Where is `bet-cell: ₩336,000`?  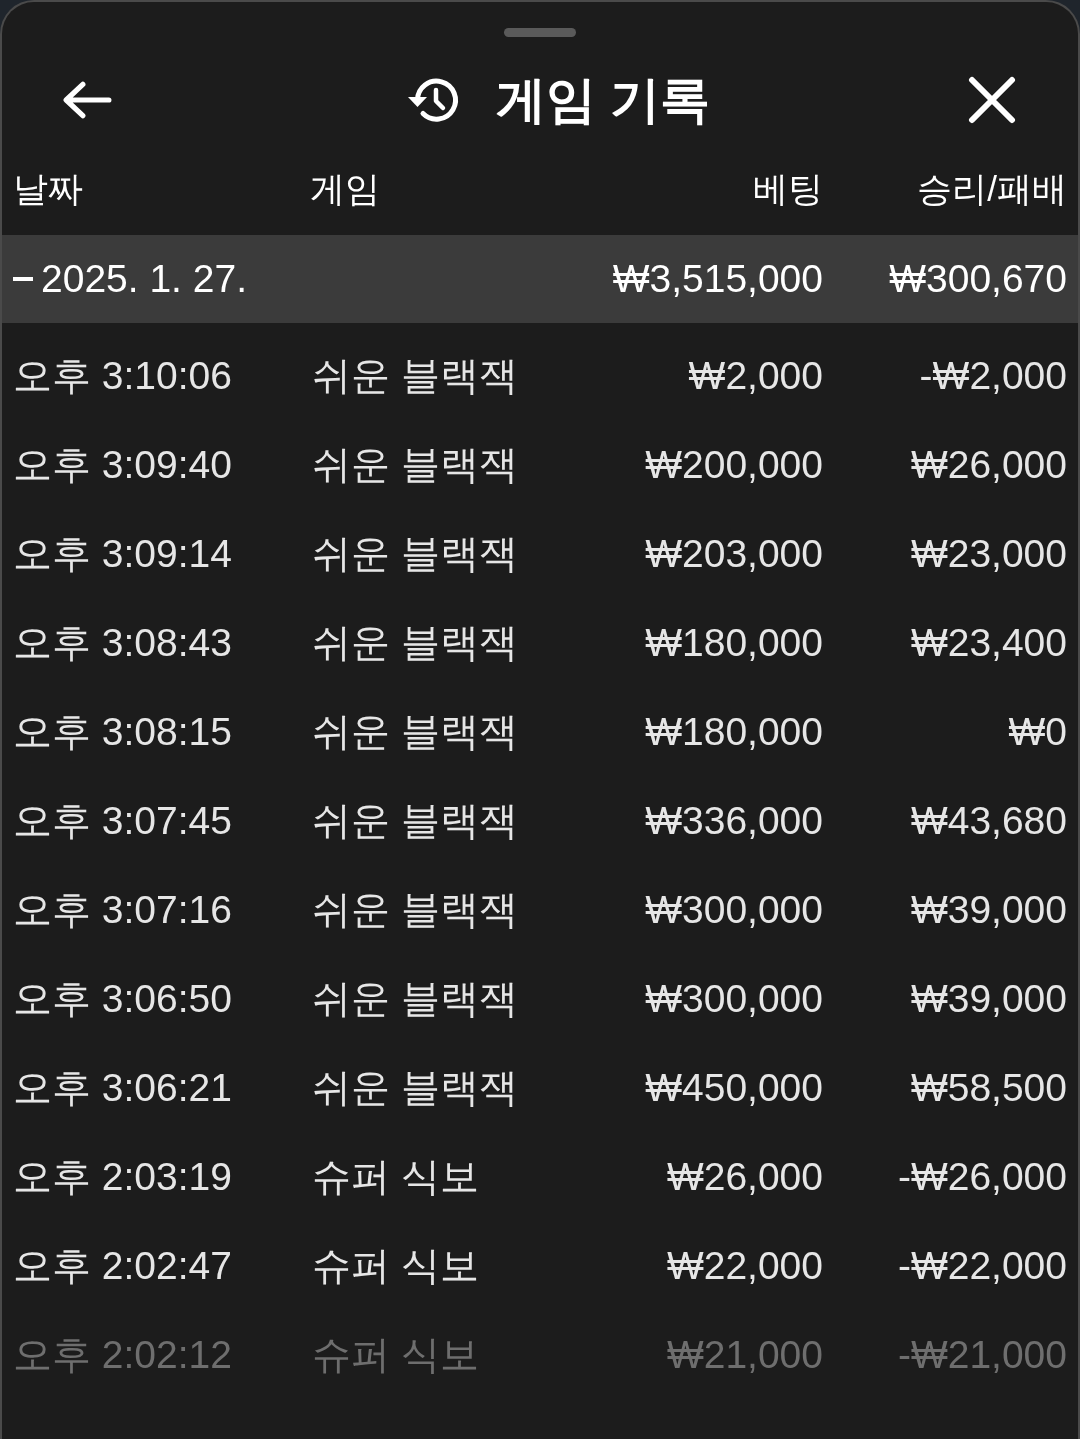 bet-cell: ₩336,000 is located at coordinates (734, 820).